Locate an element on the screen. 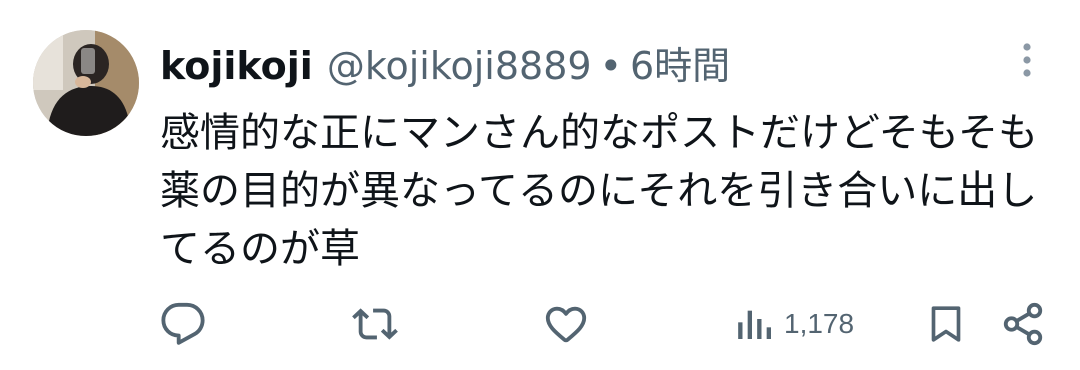 This screenshot has height=370, width=1080. display-name: kojikoji is located at coordinates (236, 66).